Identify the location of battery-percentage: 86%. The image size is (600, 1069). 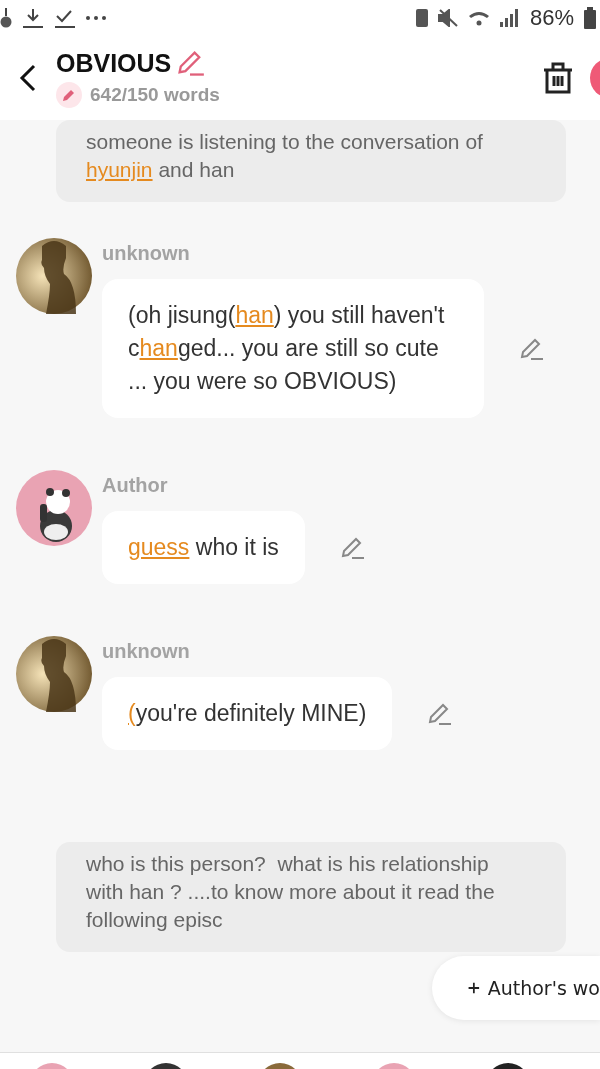
(551, 18).